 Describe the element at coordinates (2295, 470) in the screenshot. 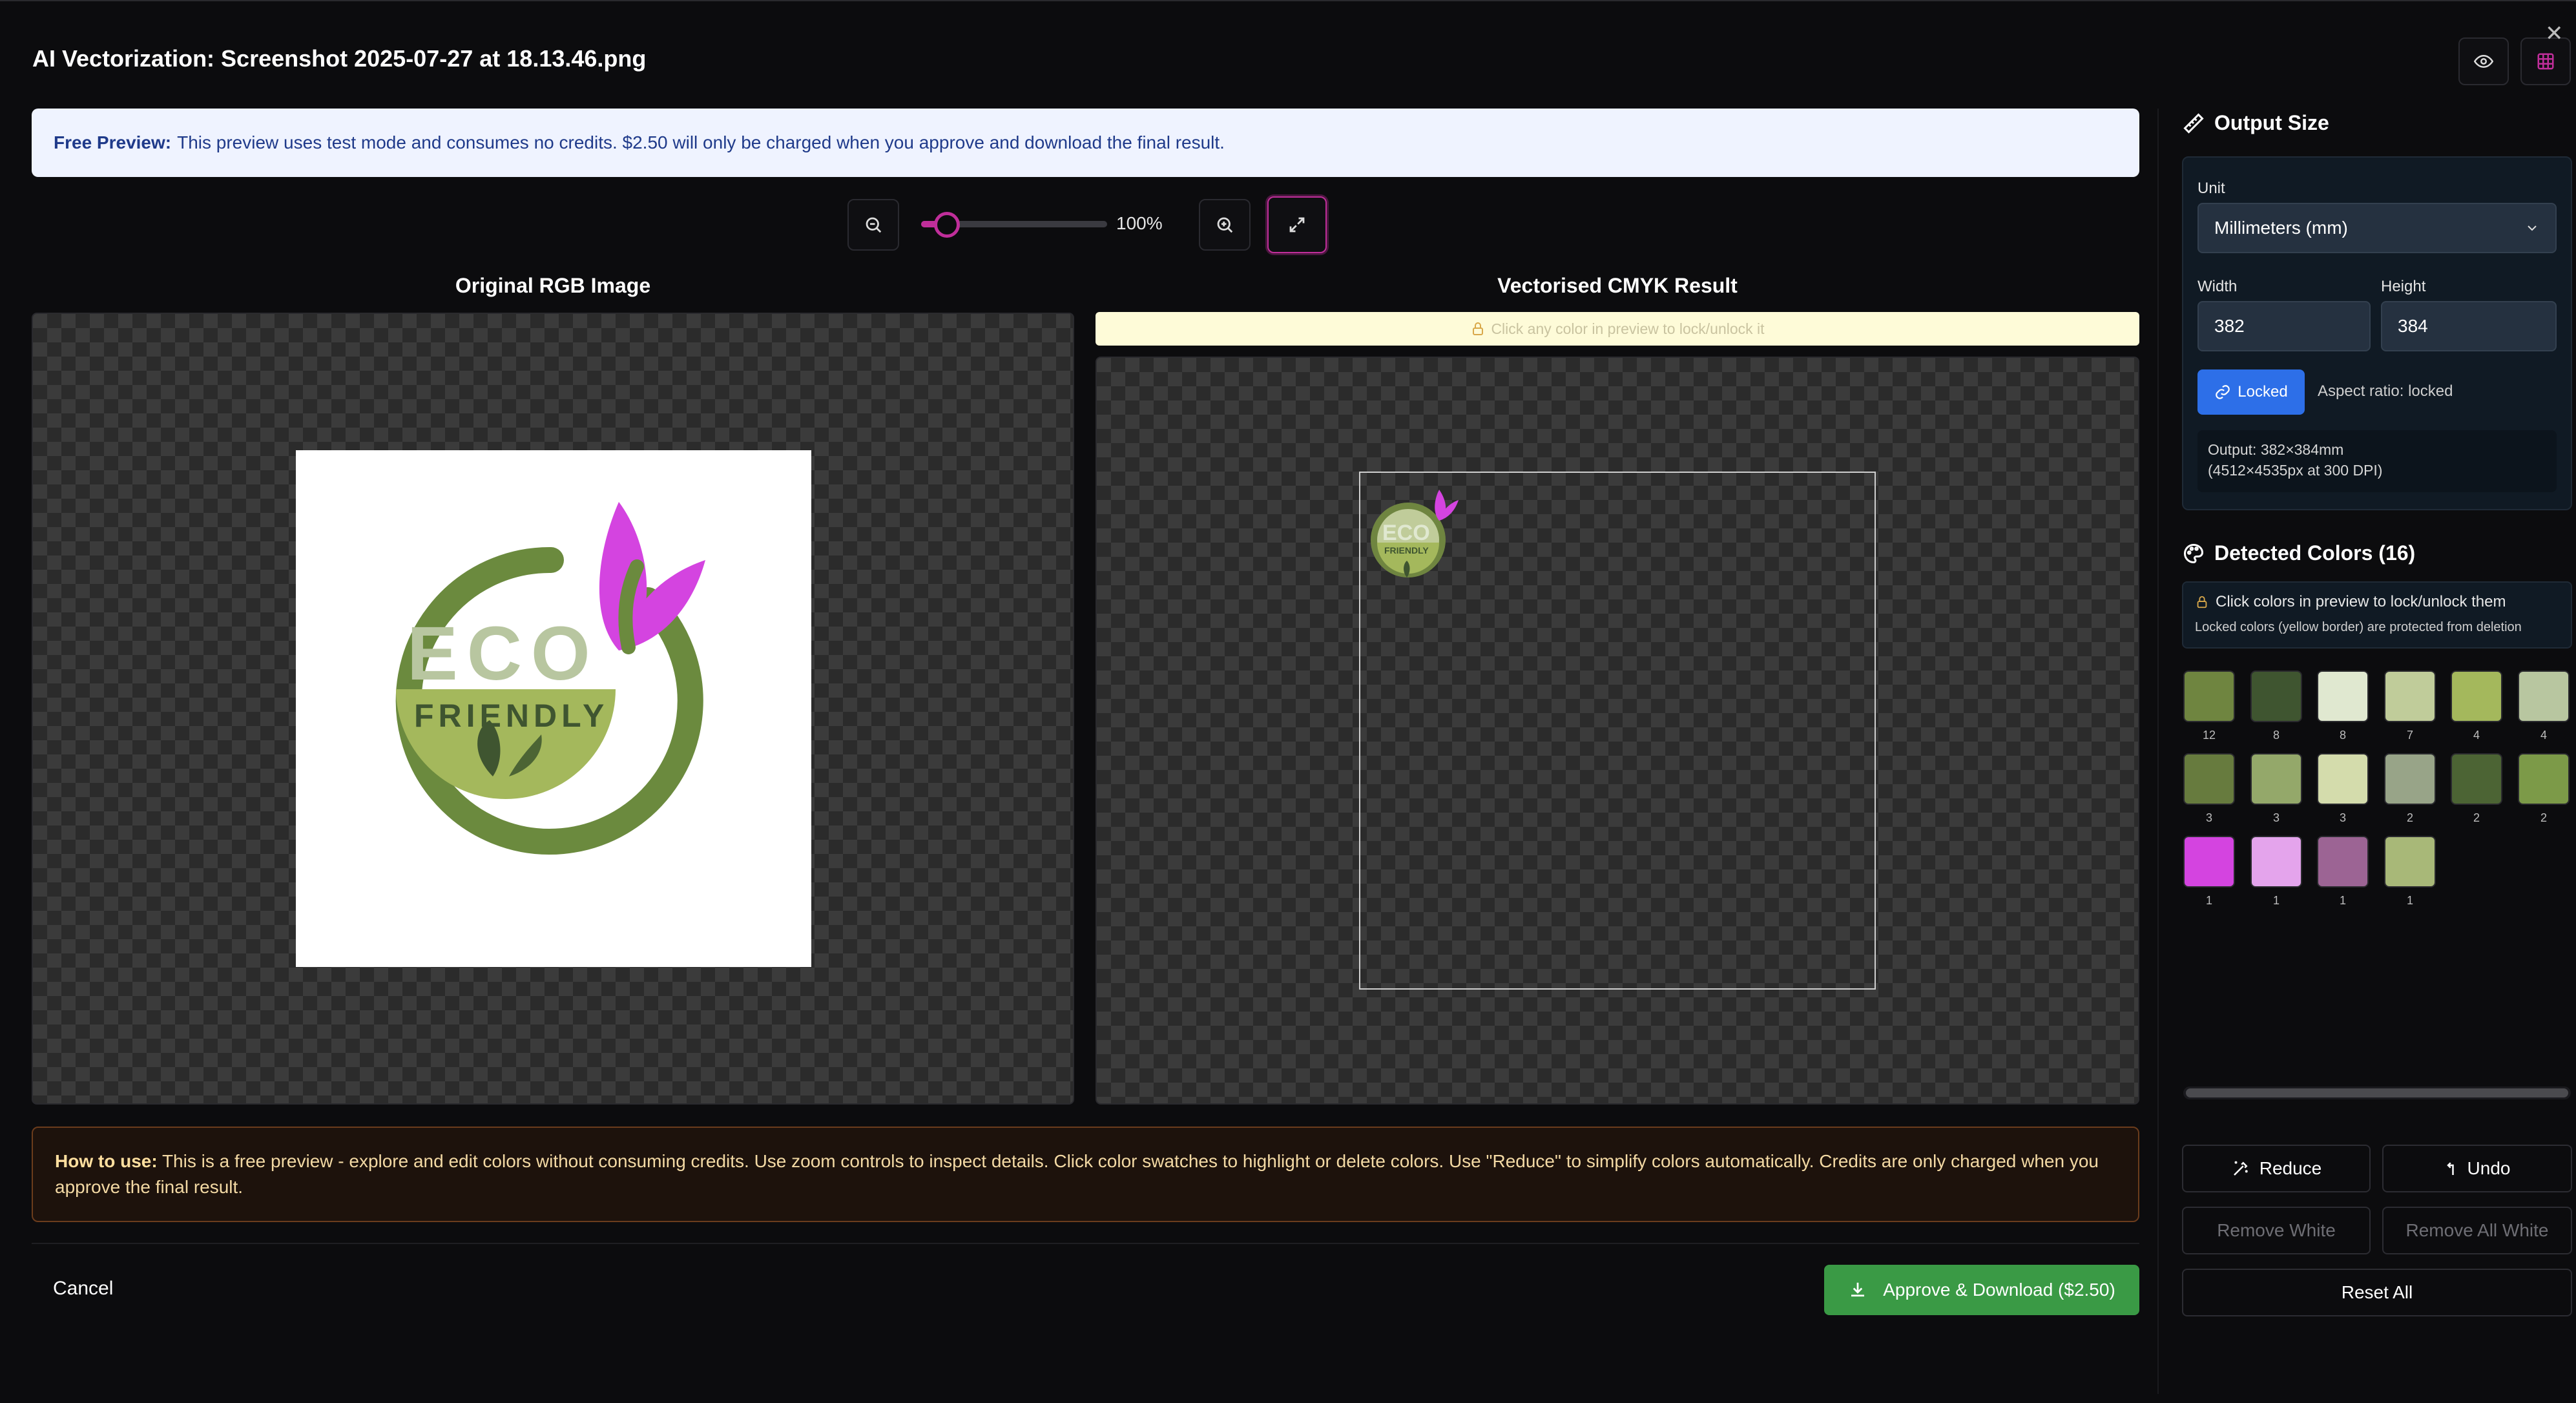

I see `output-pixels: (4512×4535px at 300 DPI)` at that location.